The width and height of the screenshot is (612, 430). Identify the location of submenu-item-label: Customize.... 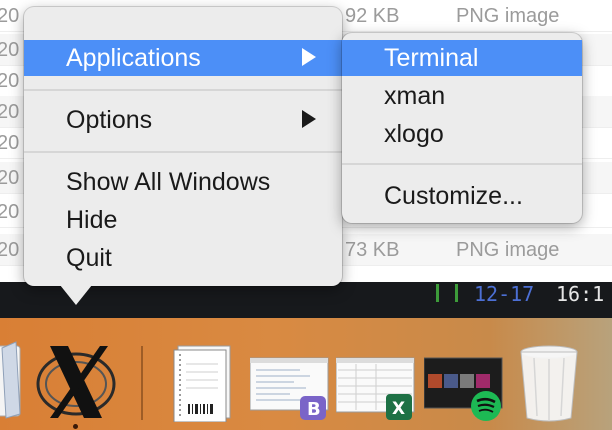
(453, 196).